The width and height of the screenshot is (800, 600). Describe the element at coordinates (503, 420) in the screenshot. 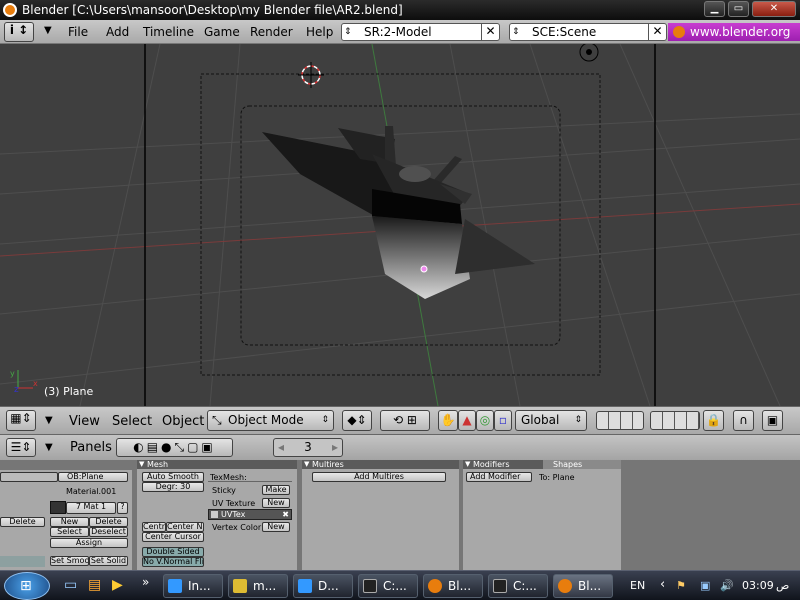

I see `scale-manipulator-icon: ▫` at that location.